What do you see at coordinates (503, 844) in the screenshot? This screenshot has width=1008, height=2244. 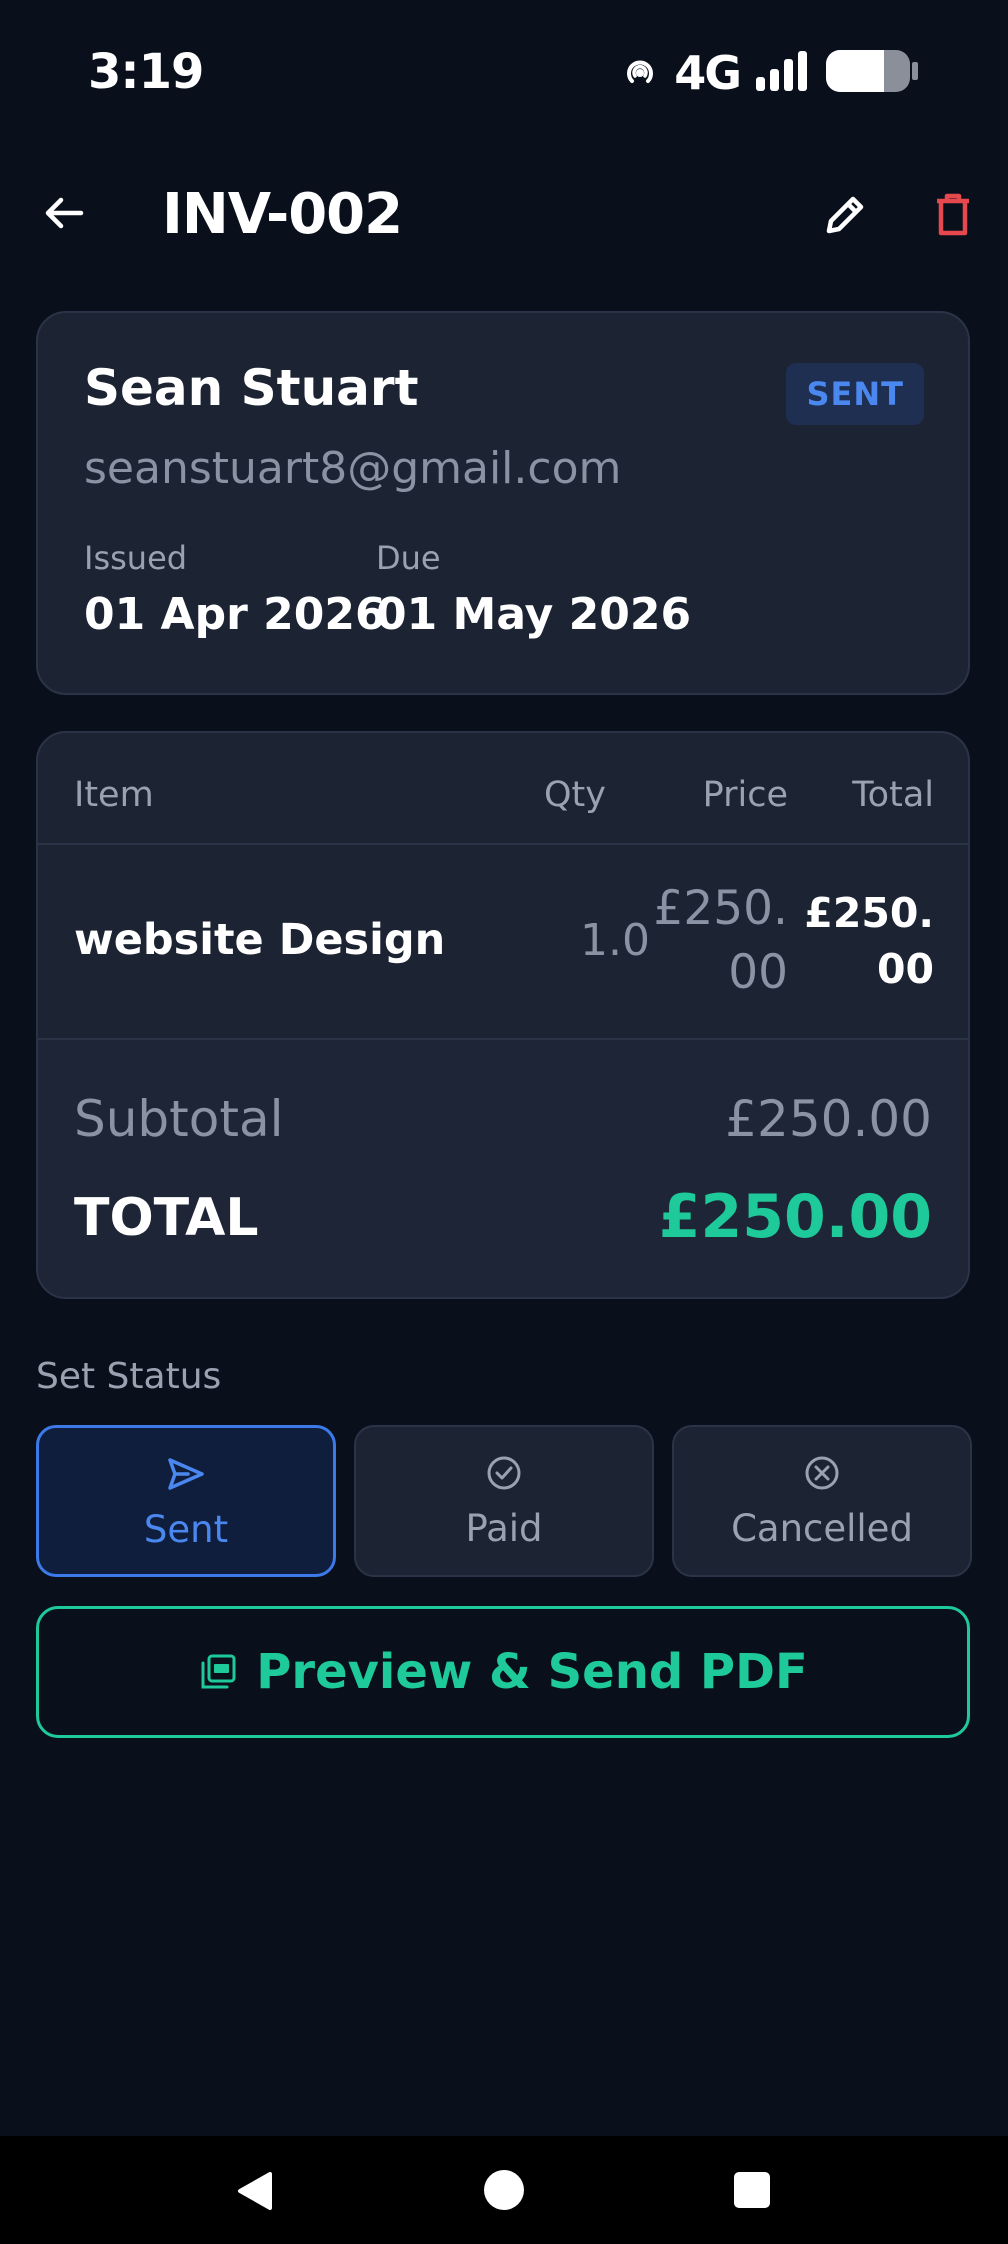 I see `header-divider` at bounding box center [503, 844].